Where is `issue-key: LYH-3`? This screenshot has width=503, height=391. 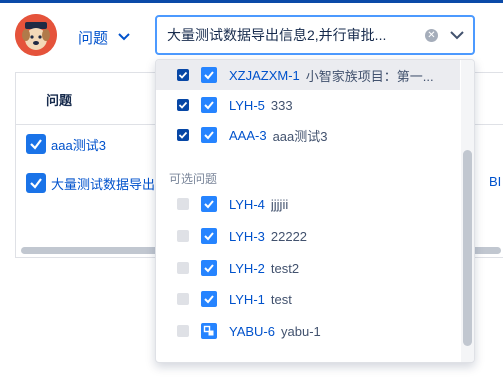
issue-key: LYH-3 is located at coordinates (247, 236).